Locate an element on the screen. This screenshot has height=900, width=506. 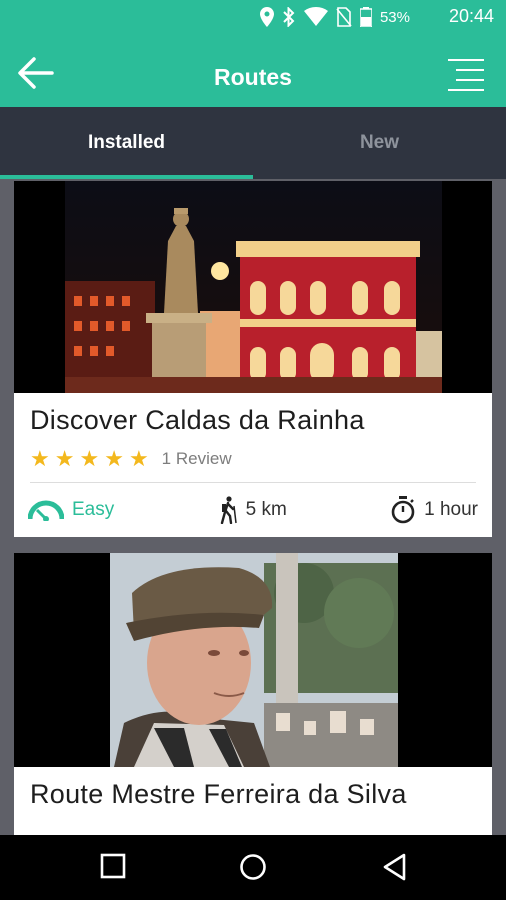
difficulty-label: Easy is located at coordinates (93, 509).